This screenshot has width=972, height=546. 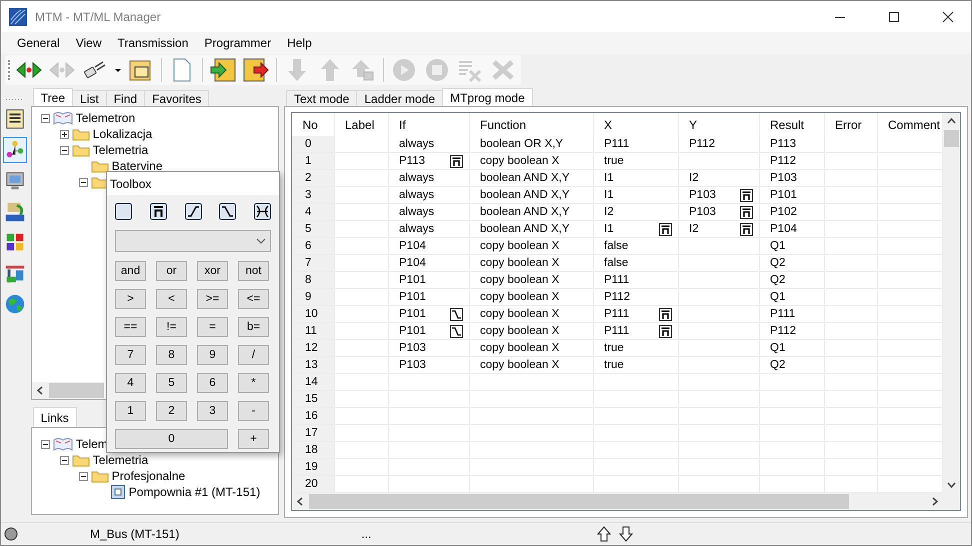 What do you see at coordinates (106, 118) in the screenshot?
I see `tree-item: Telemetron` at bounding box center [106, 118].